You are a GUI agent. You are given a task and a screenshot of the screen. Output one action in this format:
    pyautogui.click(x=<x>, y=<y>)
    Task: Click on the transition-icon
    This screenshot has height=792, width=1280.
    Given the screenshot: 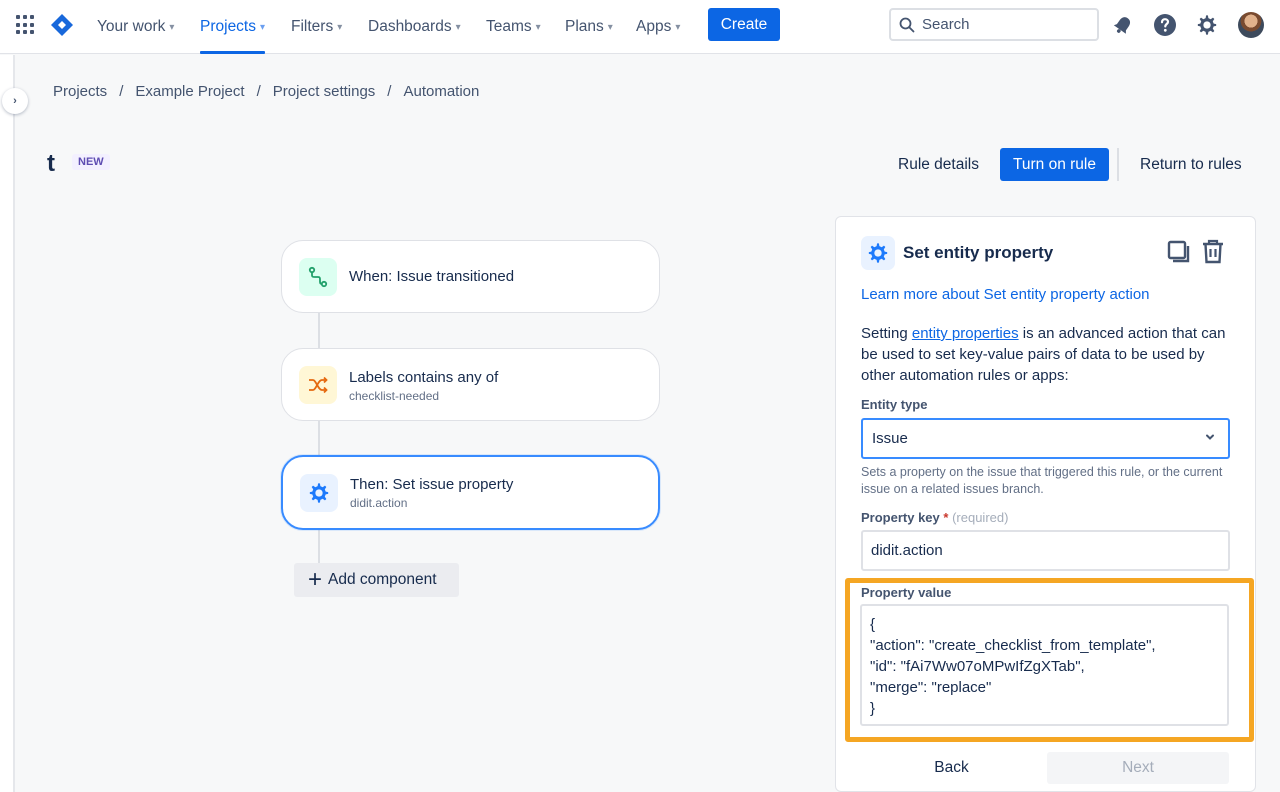 What is the action you would take?
    pyautogui.click(x=318, y=277)
    